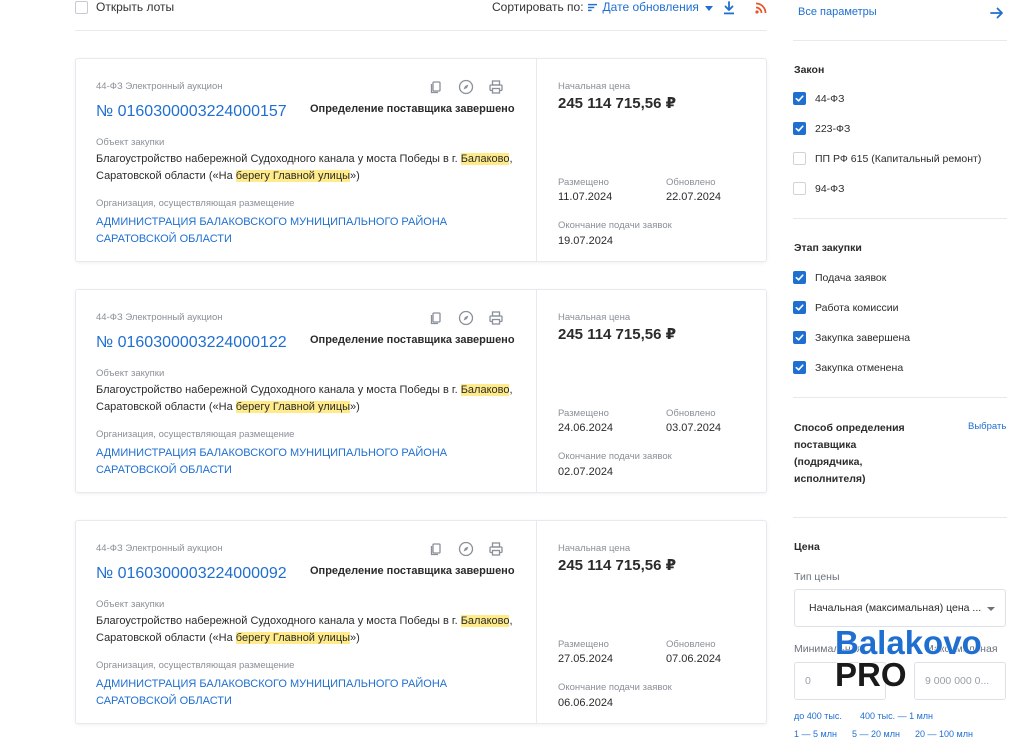 The image size is (1024, 739). I want to click on price-range-400k-1m: 400 тыс. — 1 млн, so click(896, 716).